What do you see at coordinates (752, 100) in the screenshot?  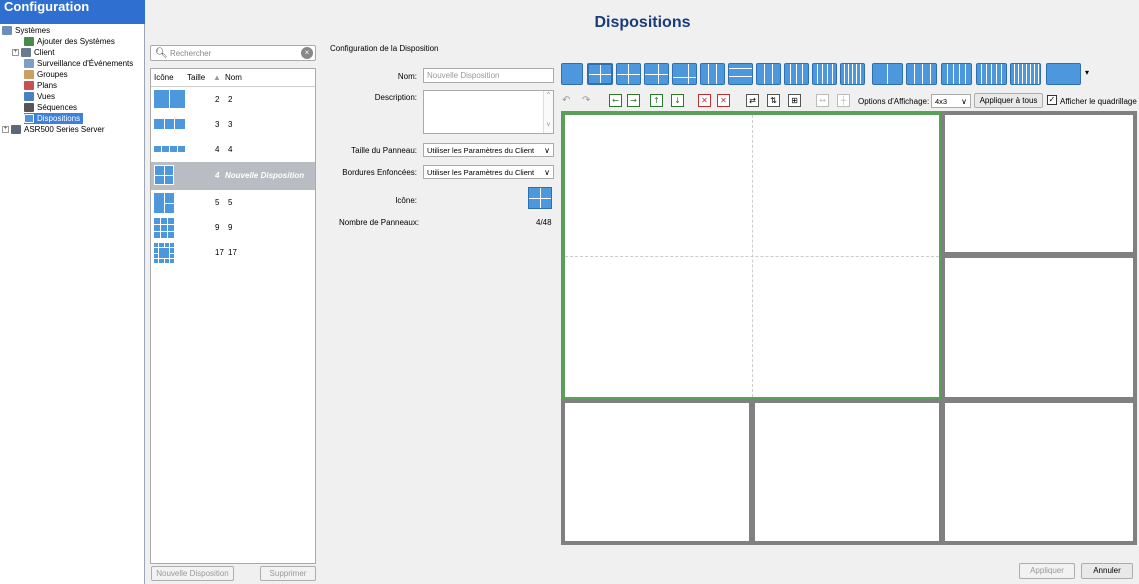 I see `split-horizontal-icon: ⇄` at bounding box center [752, 100].